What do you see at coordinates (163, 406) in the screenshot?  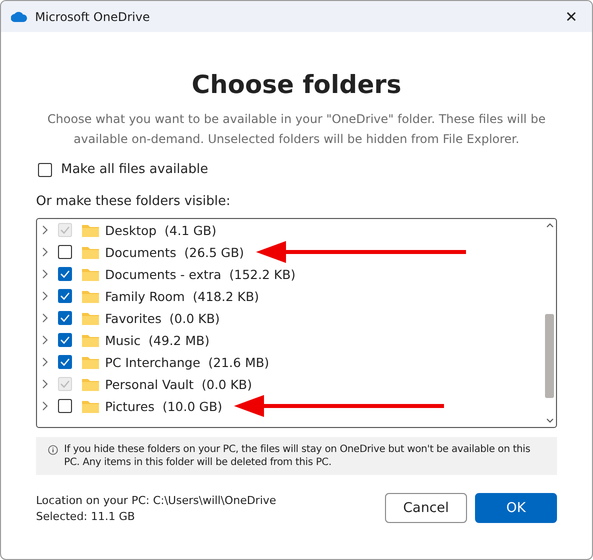 I see `folder-name: Pictures (10.0 GB)` at bounding box center [163, 406].